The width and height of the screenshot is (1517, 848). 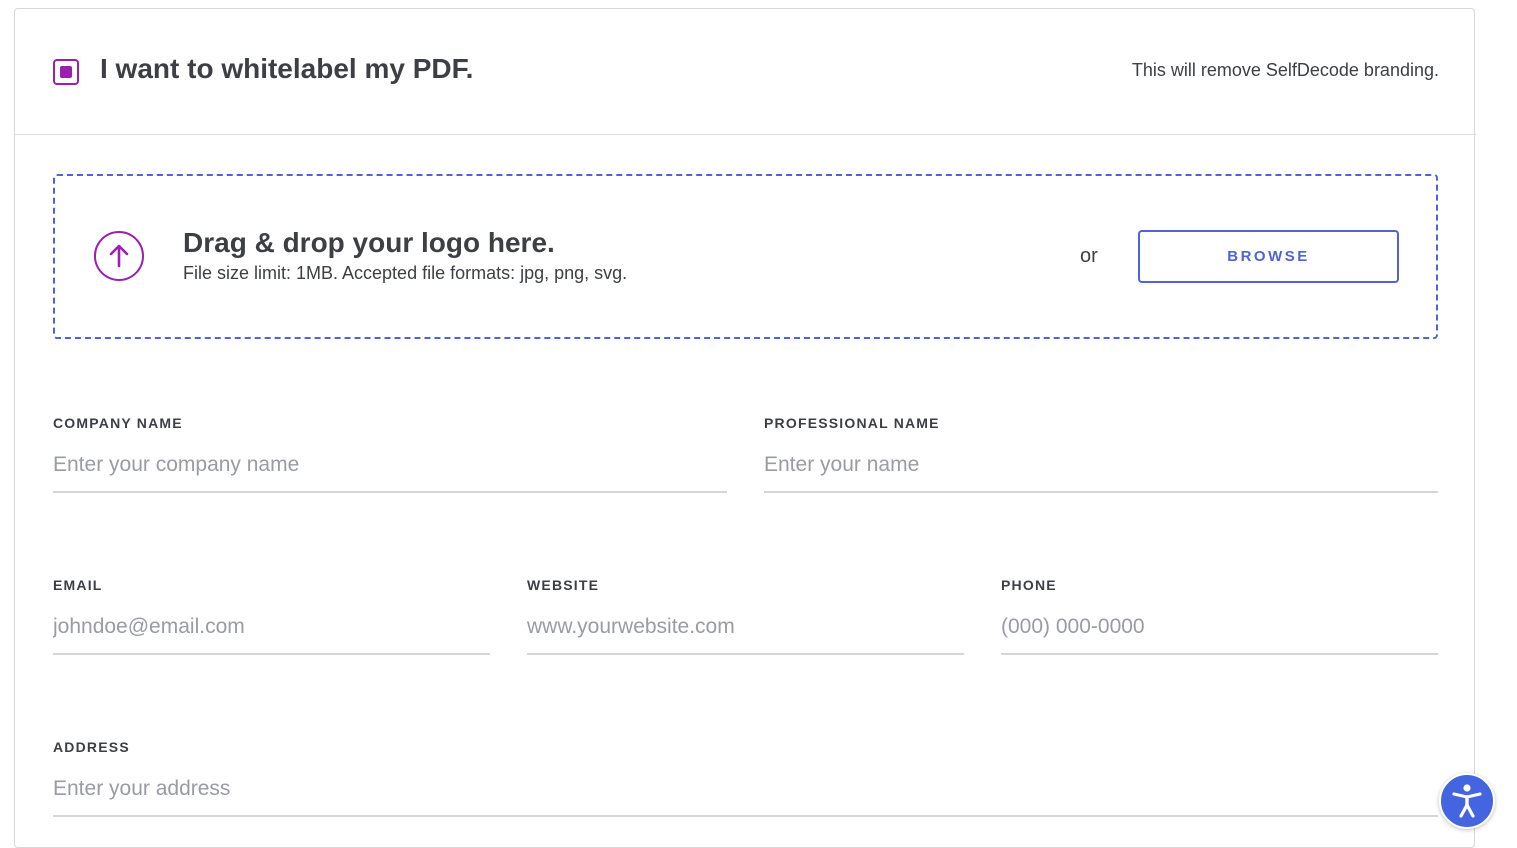 I want to click on address-field: ADDRESS, so click(x=745, y=778).